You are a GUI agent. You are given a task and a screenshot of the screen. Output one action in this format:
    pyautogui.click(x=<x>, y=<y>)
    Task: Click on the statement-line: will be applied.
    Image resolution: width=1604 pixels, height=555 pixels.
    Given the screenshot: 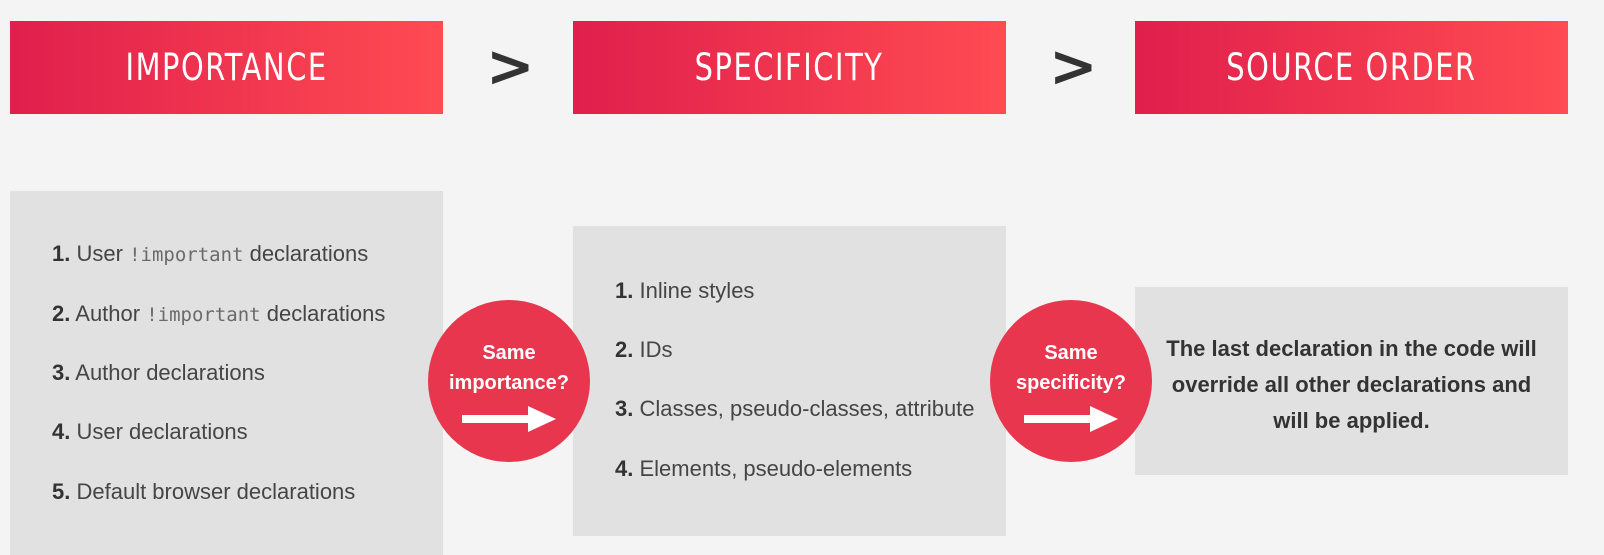 What is the action you would take?
    pyautogui.click(x=1351, y=420)
    